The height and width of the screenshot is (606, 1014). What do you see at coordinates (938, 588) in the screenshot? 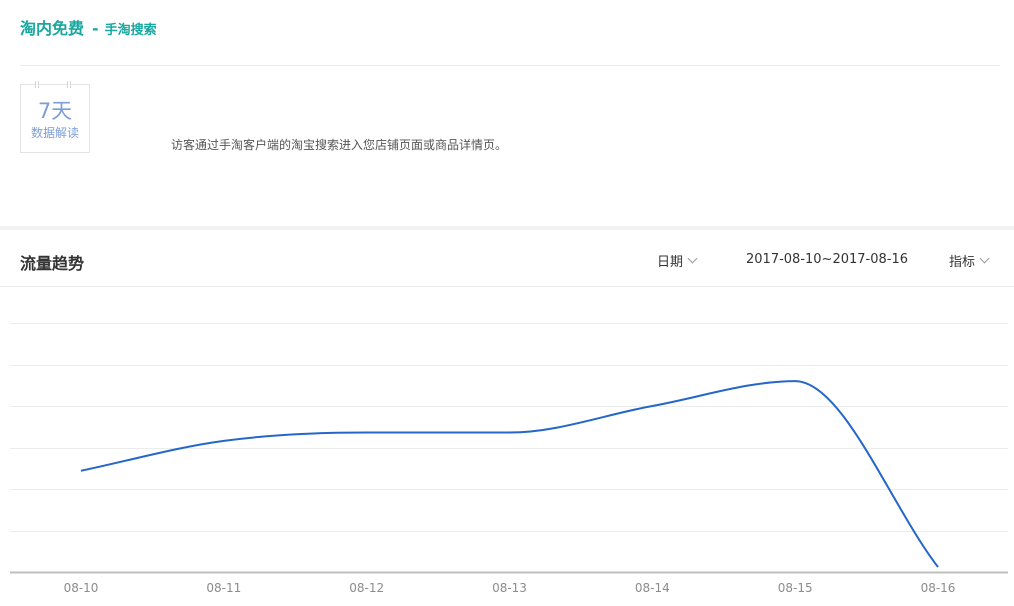
I see `x-tick-label: 08-16` at bounding box center [938, 588].